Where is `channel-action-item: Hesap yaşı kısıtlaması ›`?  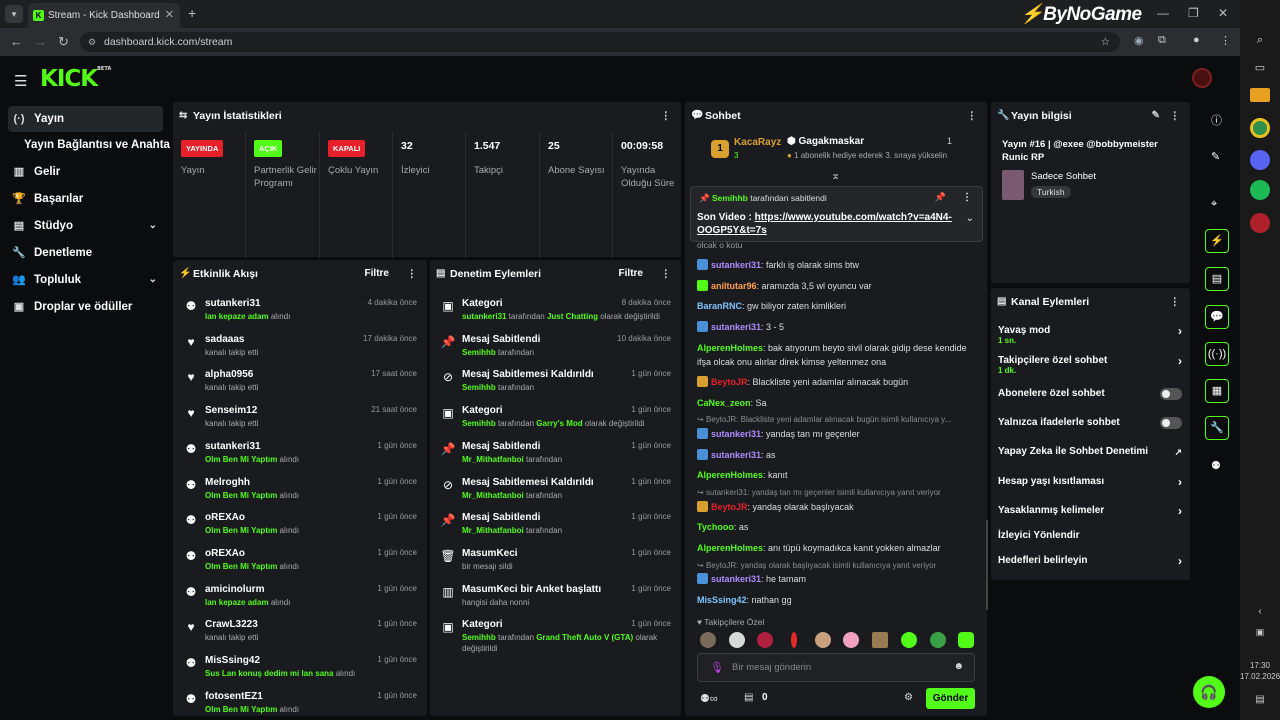 channel-action-item: Hesap yaşı kısıtlaması › is located at coordinates (1090, 482).